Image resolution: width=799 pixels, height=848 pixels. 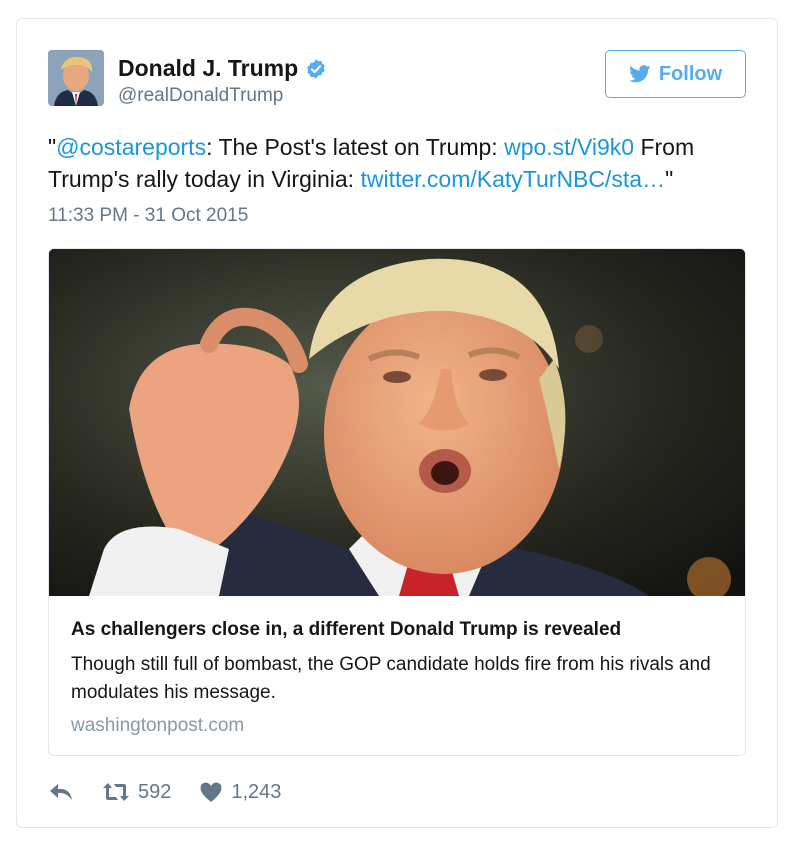 I want to click on reply-button, so click(x=61, y=792).